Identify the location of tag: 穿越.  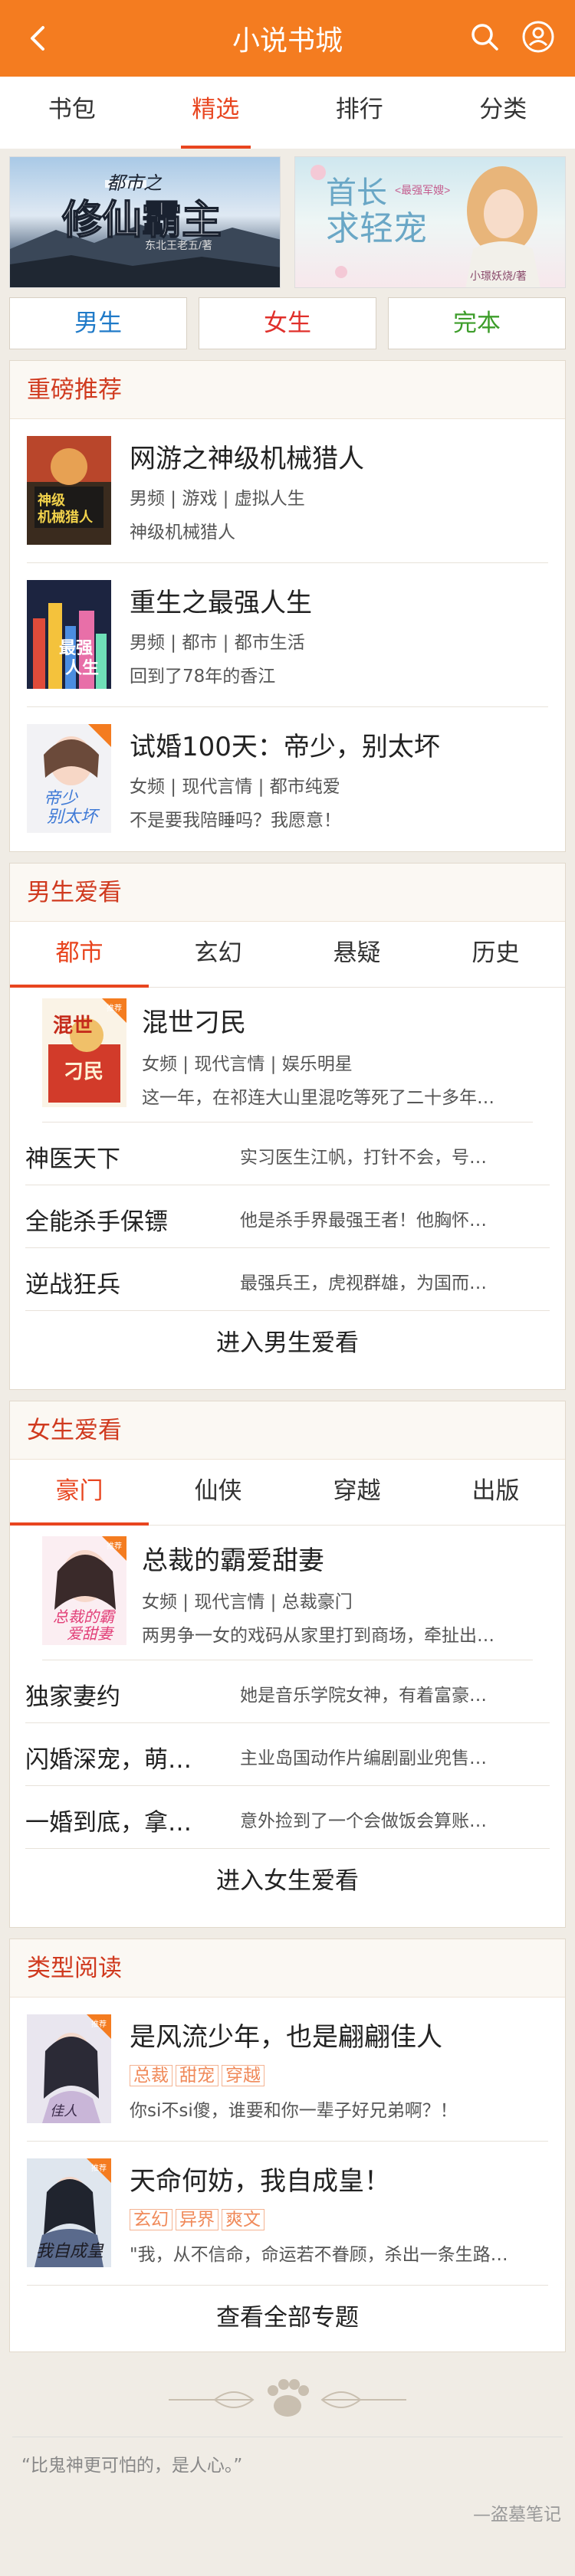
(243, 2075).